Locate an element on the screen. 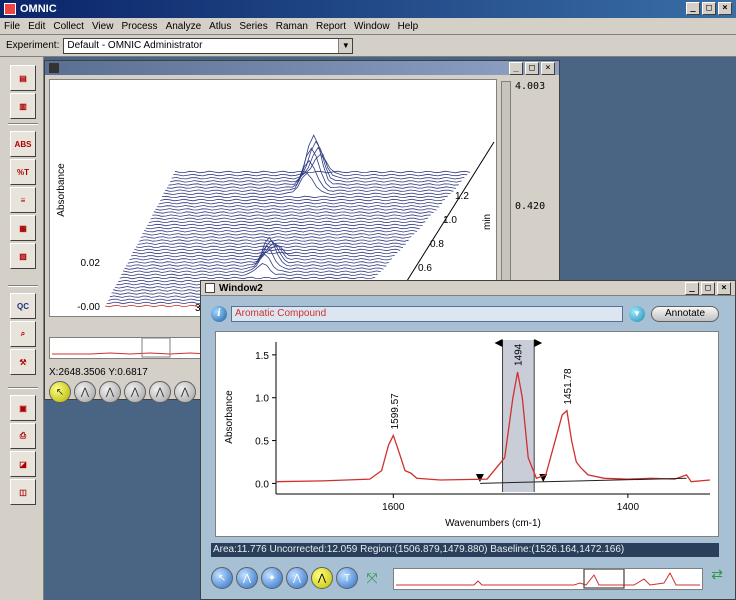 The width and height of the screenshot is (736, 600). microscope-icon: ⚒ is located at coordinates (23, 362).